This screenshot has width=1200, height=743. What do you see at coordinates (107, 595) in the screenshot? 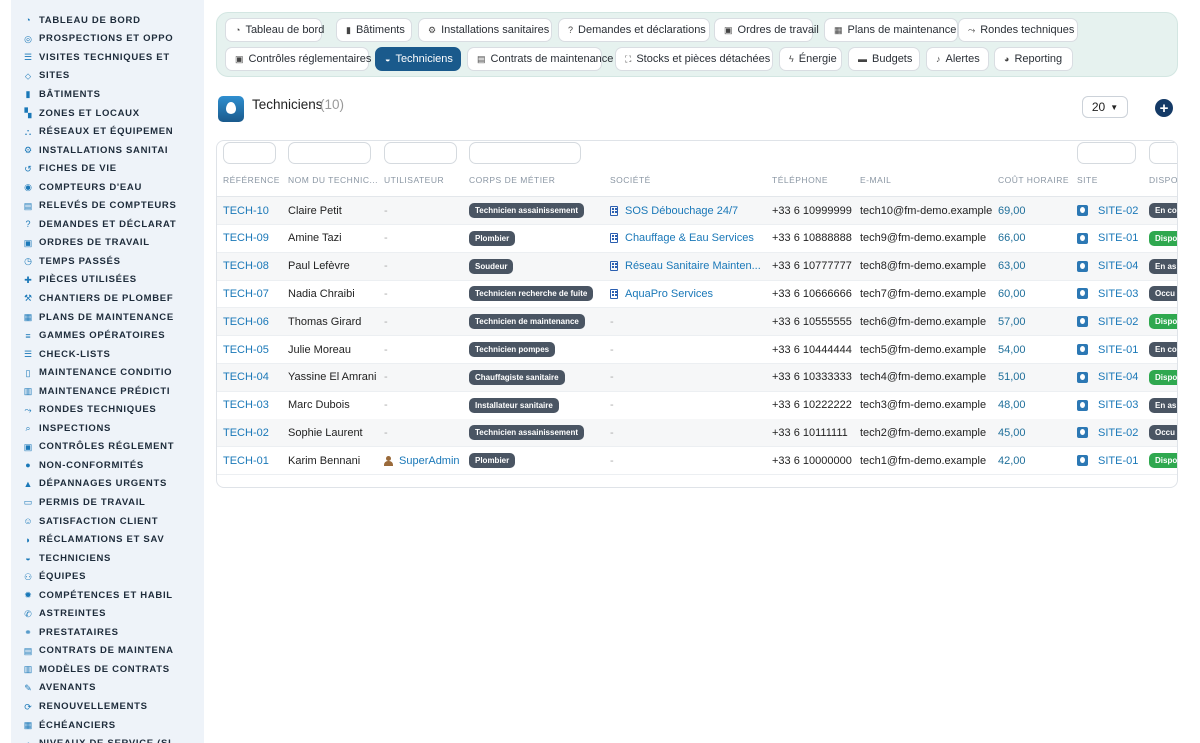
I see `sidebar-item-competences-et-habil: ✹ COMPÉTENCES ET HABIL` at bounding box center [107, 595].